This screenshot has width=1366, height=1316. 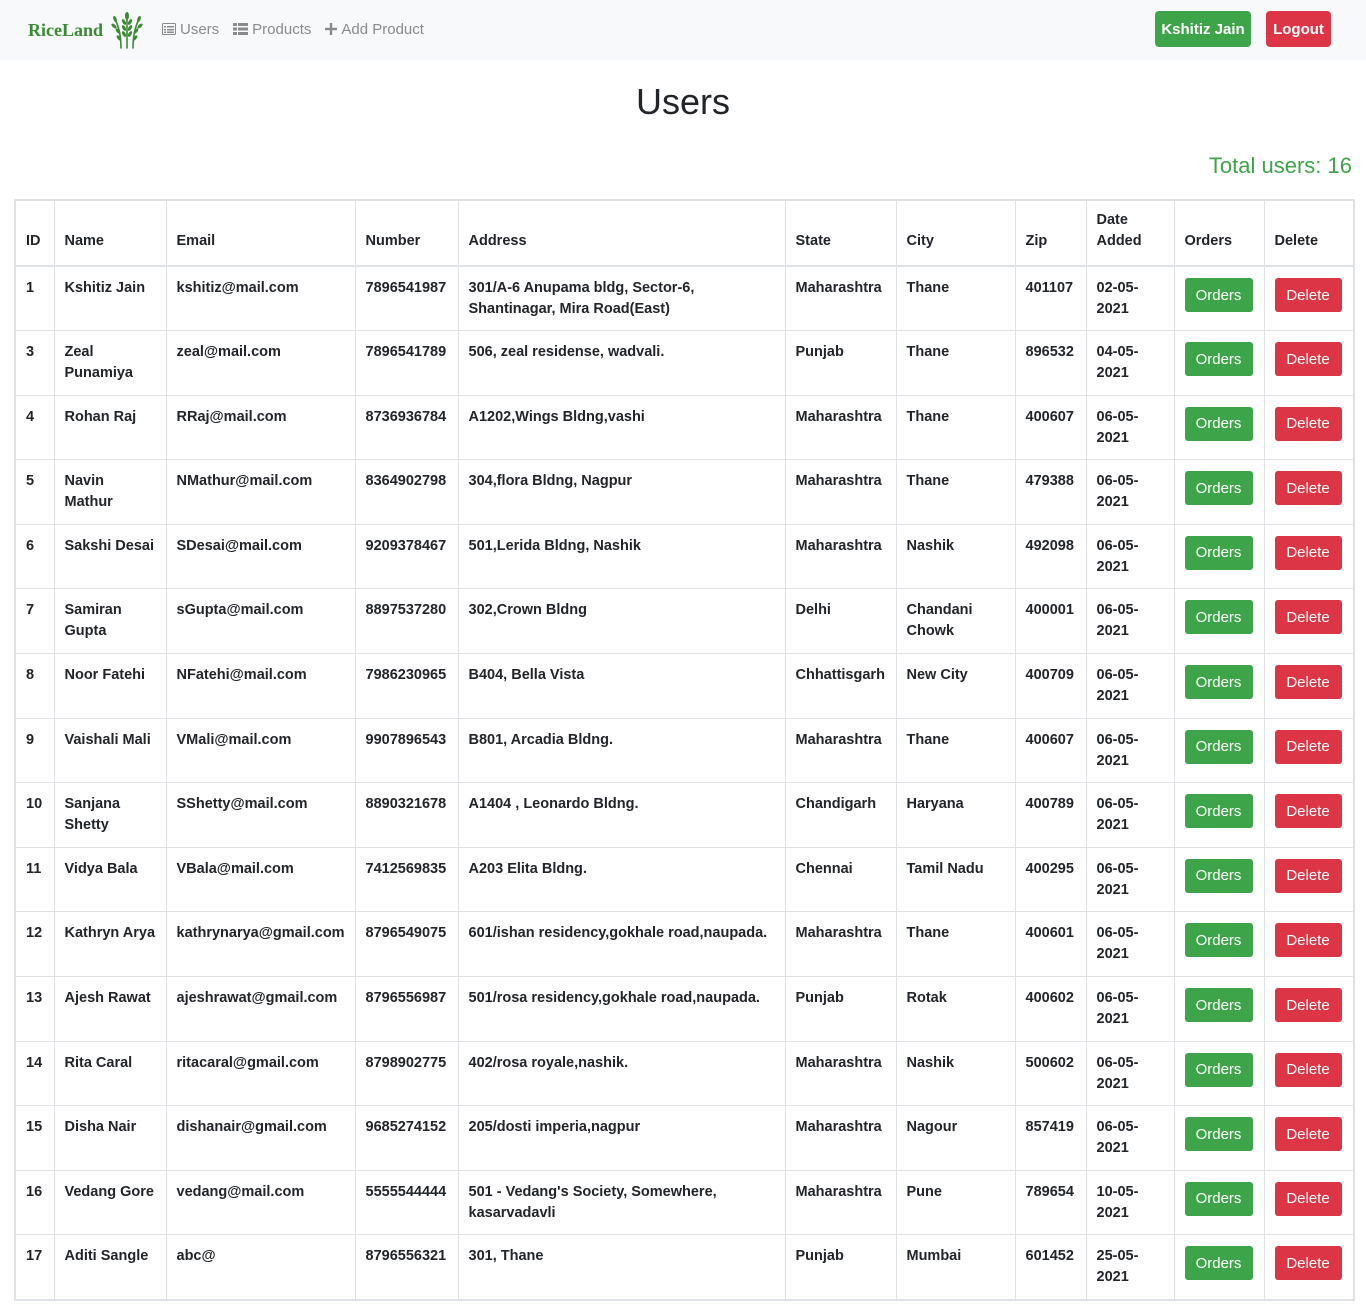 I want to click on cell-id: 13, so click(x=34, y=1009).